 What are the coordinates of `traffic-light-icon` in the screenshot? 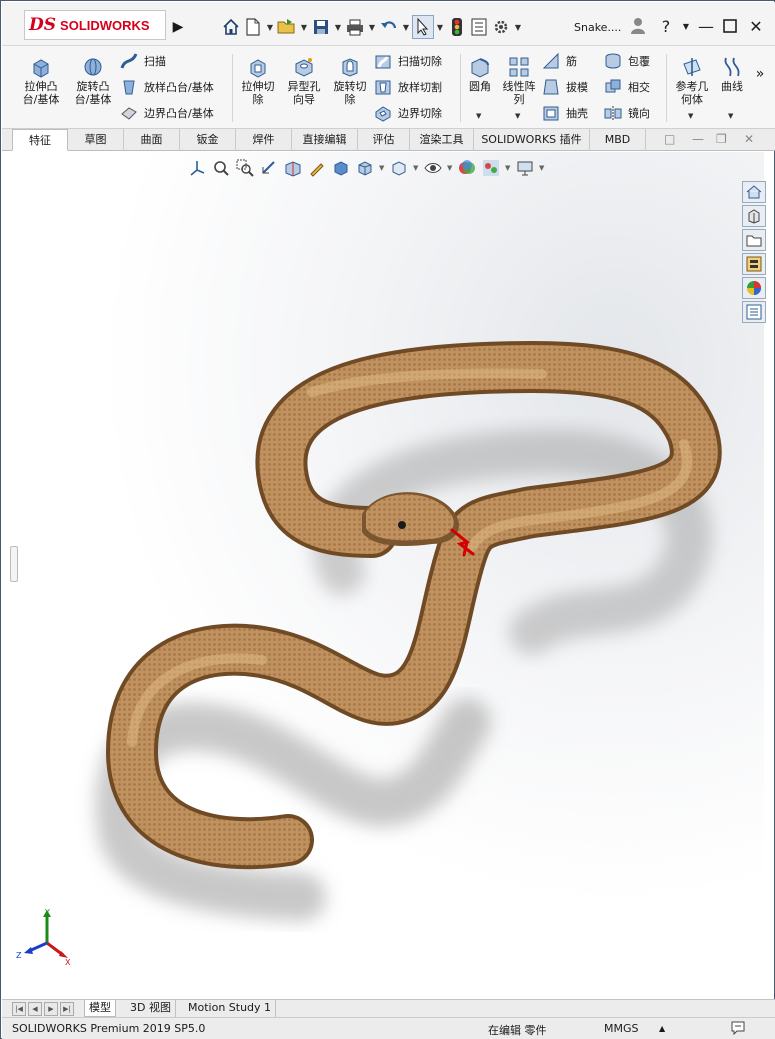 It's located at (457, 27).